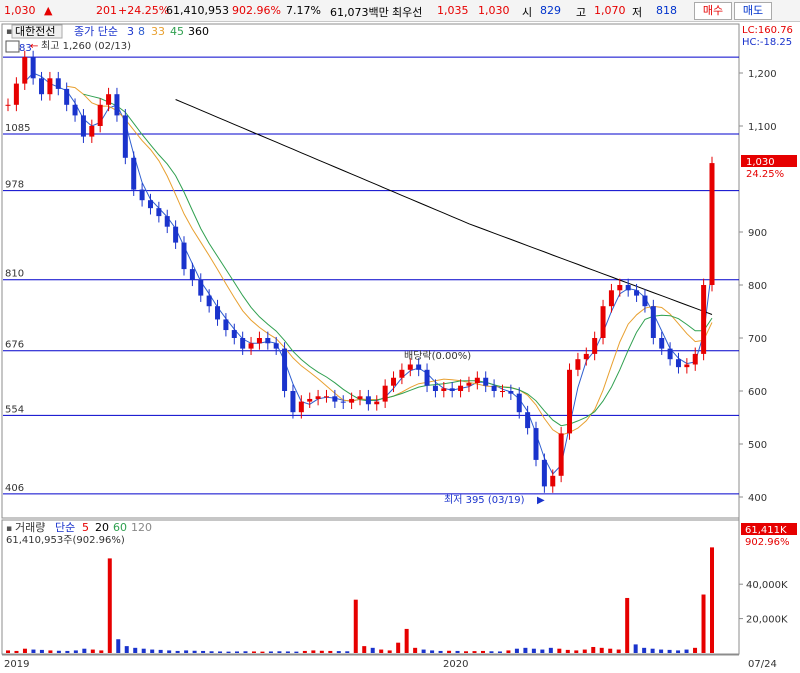 The image size is (800, 673). I want to click on sell-button: 매도, so click(753, 11).